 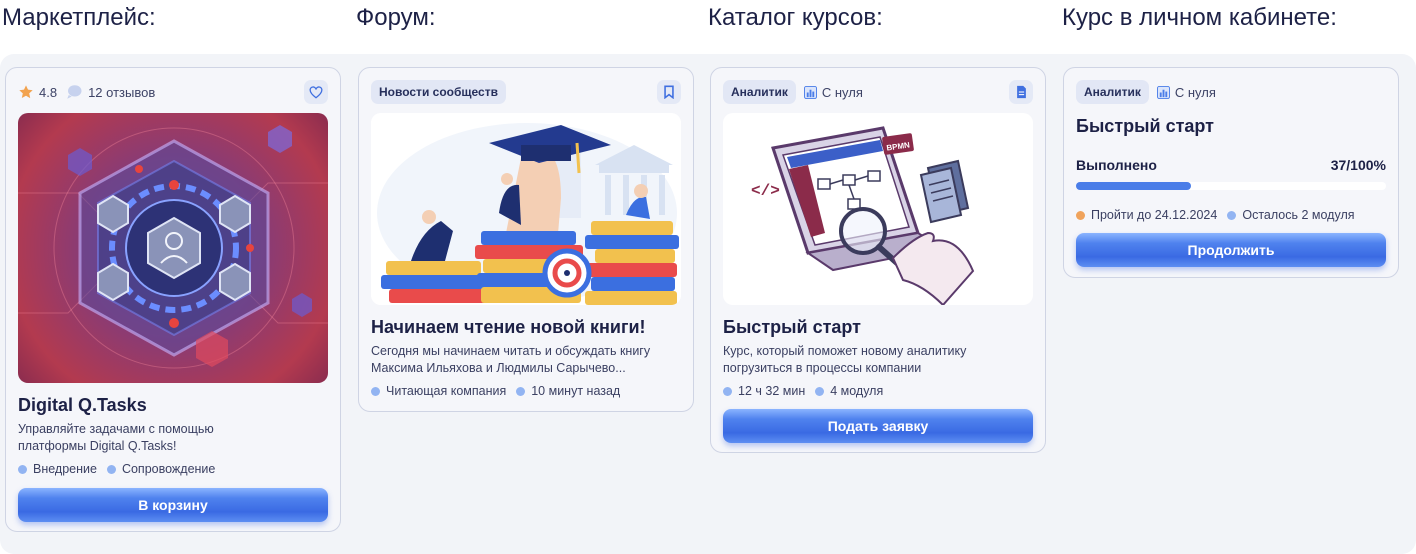 What do you see at coordinates (1231, 250) in the screenshot?
I see `continue-button: Продолжить` at bounding box center [1231, 250].